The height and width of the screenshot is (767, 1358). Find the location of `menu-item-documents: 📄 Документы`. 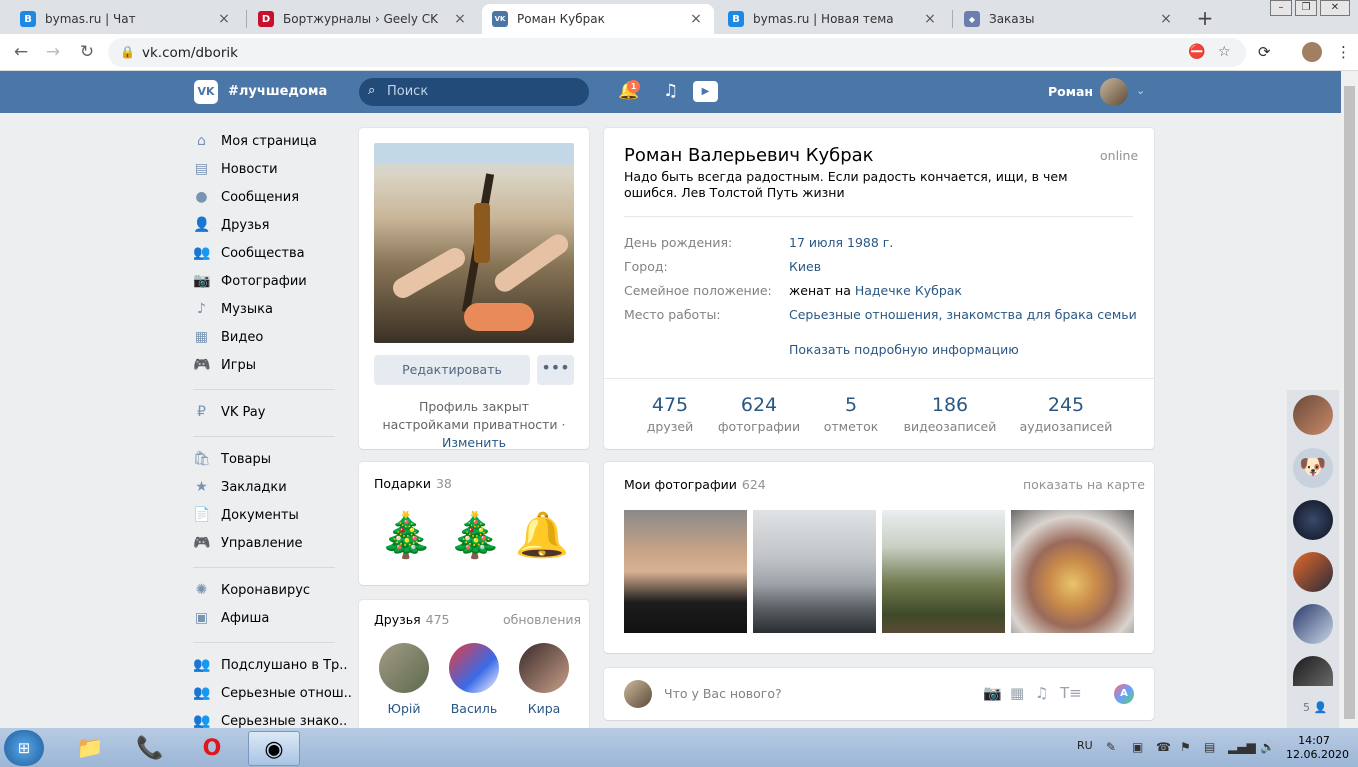

menu-item-documents: 📄 Документы is located at coordinates (246, 515).